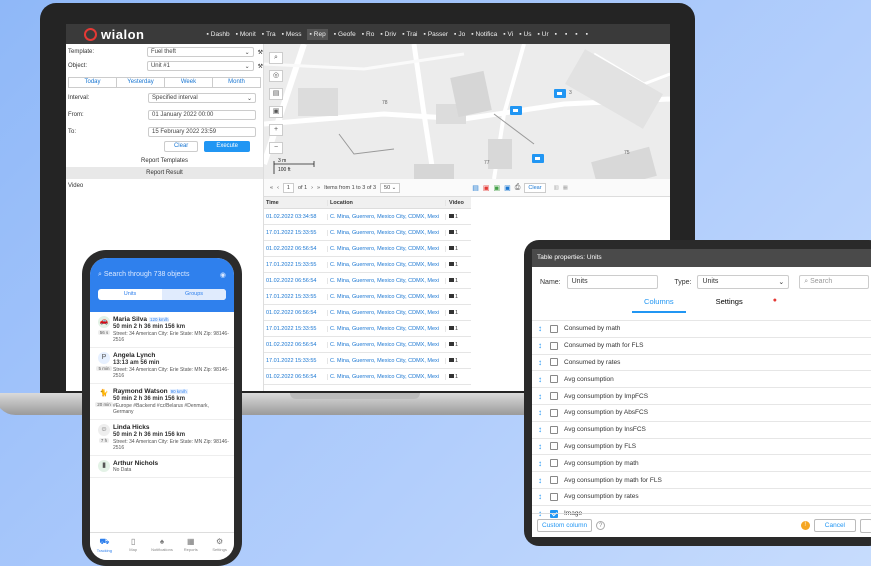  Describe the element at coordinates (295, 203) in the screenshot. I see `header-time: Time` at that location.